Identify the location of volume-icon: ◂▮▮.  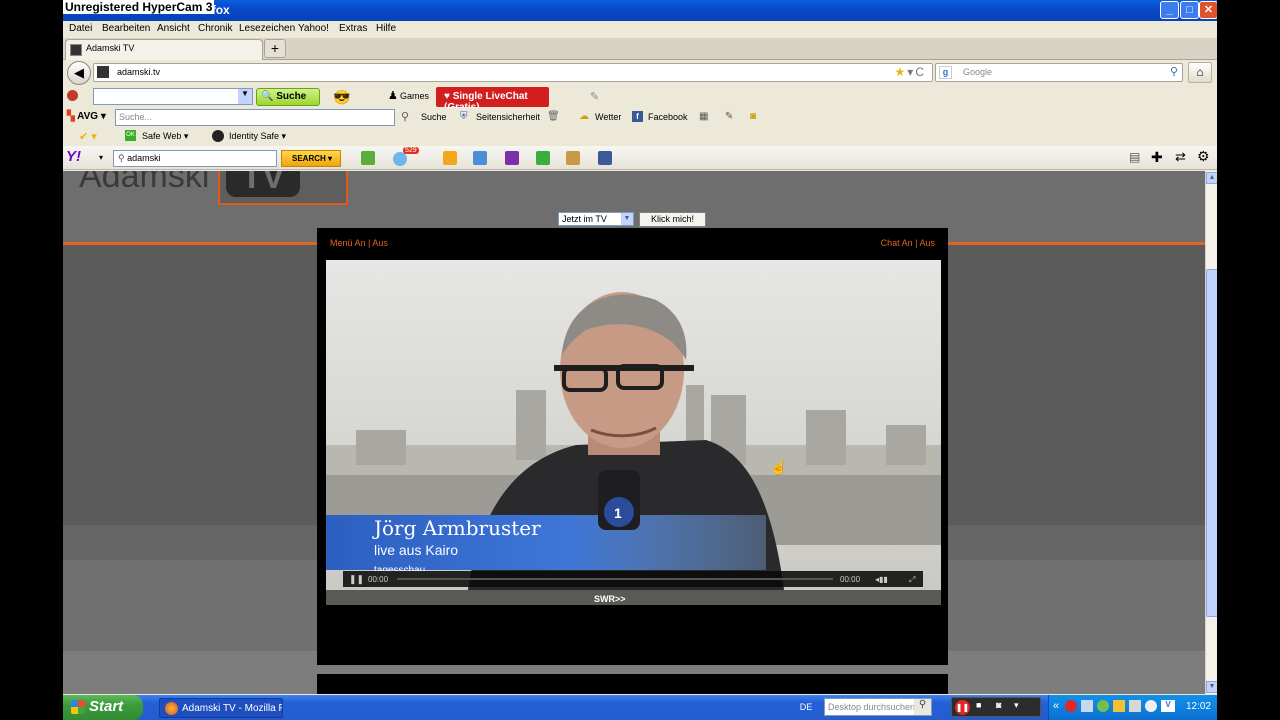
(881, 579).